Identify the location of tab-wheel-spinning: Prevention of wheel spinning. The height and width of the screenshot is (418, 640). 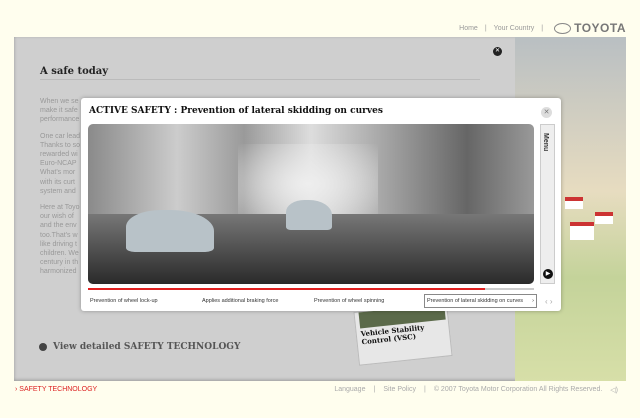
(368, 301).